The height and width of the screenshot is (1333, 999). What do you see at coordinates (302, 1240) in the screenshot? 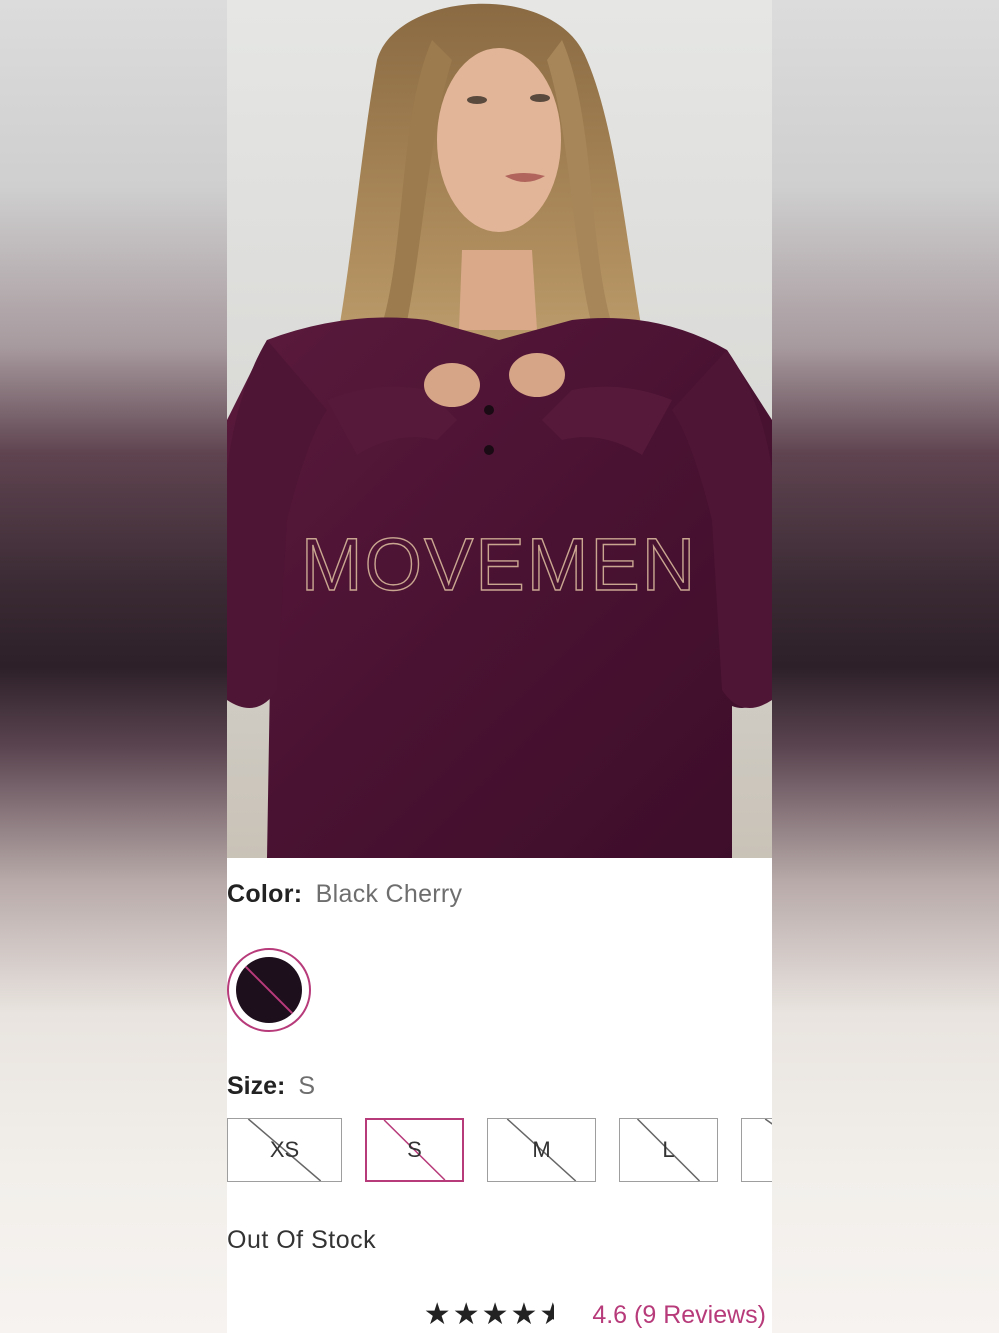
I see `stock-status: Out Of Stock` at bounding box center [302, 1240].